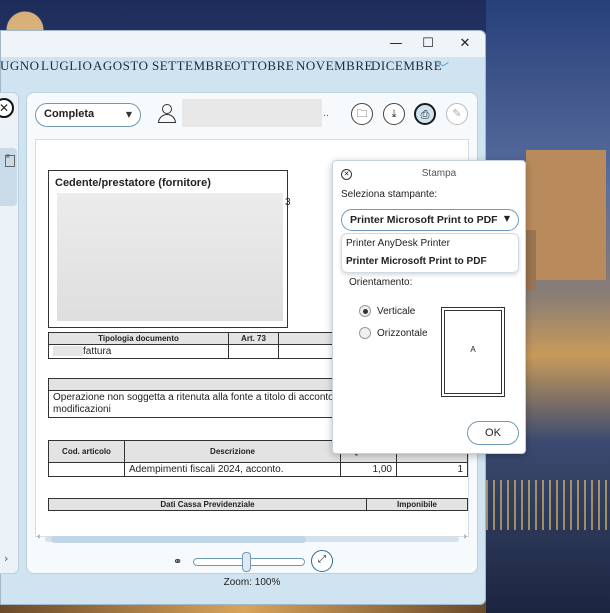 This screenshot has width=610, height=613. I want to click on client-field-redacted, so click(252, 113).